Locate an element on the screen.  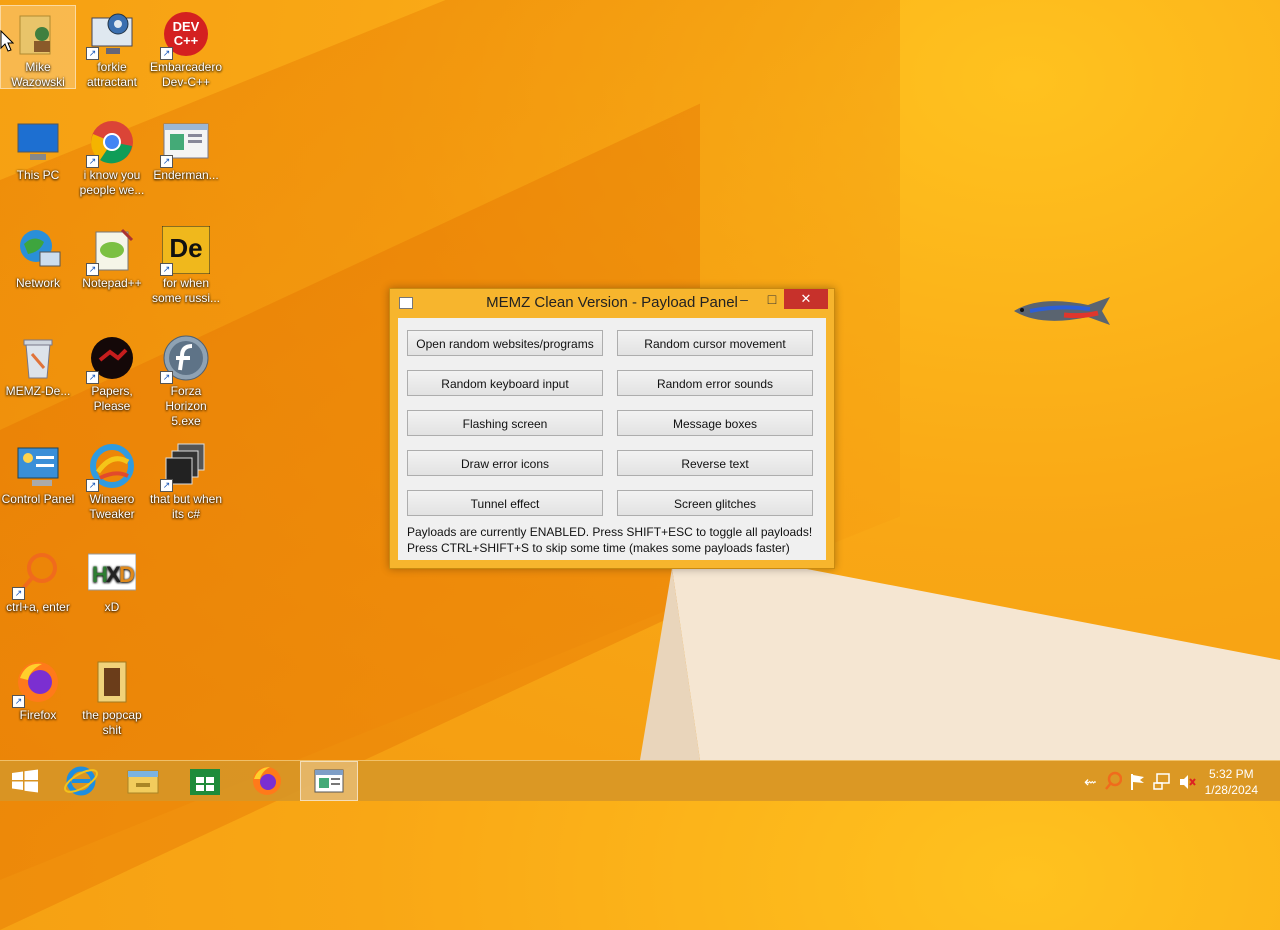
network-icon is located at coordinates (1162, 781).